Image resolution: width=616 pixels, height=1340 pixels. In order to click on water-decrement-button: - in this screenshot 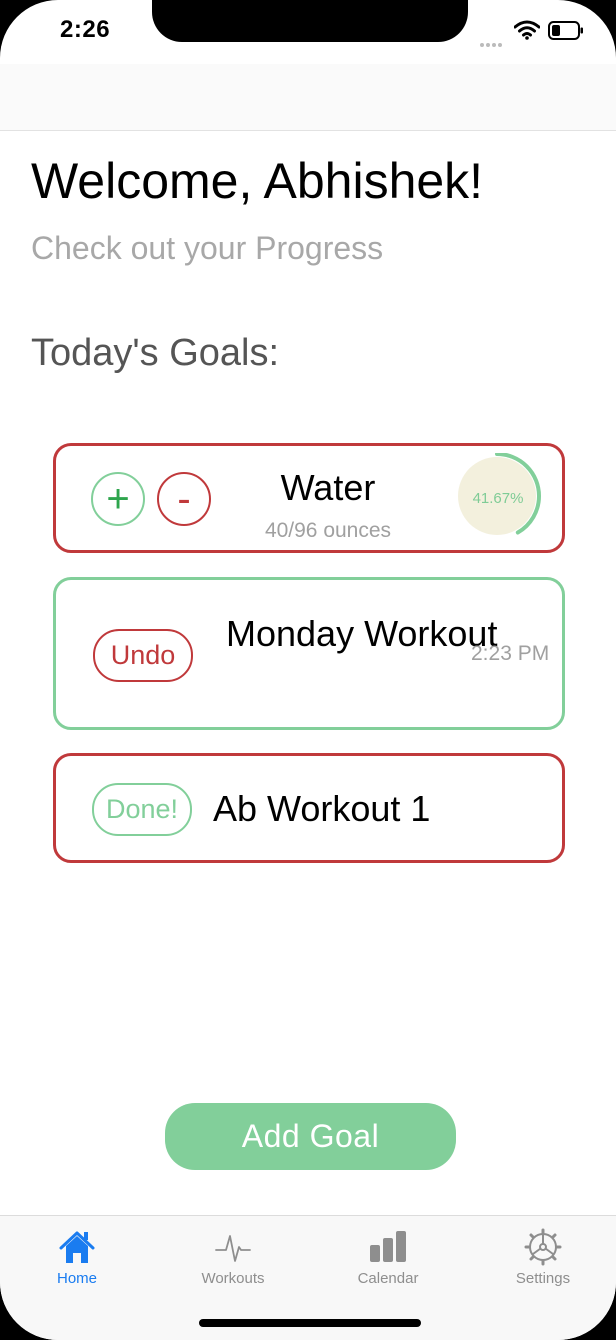, I will do `click(184, 499)`.